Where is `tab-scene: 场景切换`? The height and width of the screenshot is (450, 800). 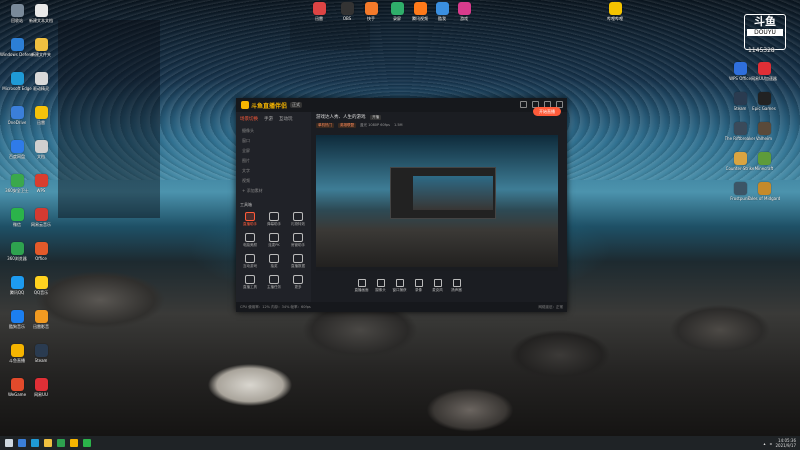 tab-scene: 场景切换 is located at coordinates (249, 119).